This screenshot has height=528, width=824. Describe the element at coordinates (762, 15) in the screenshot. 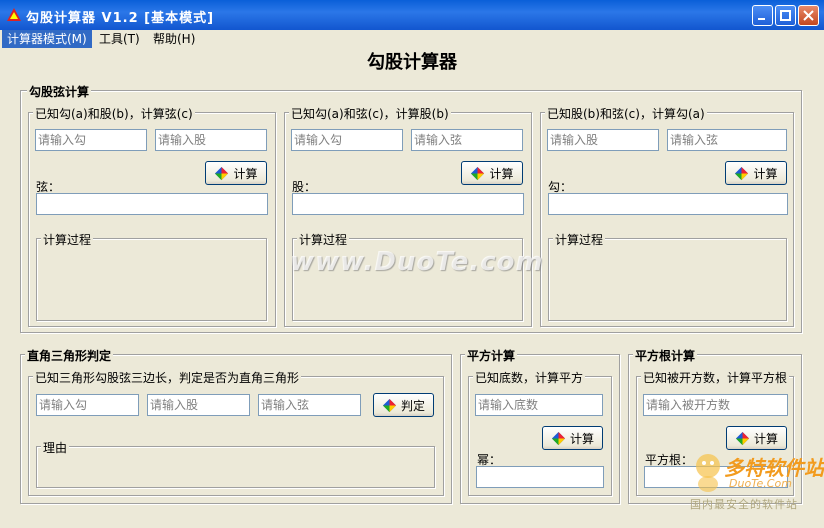

I see `minimize-button` at that location.